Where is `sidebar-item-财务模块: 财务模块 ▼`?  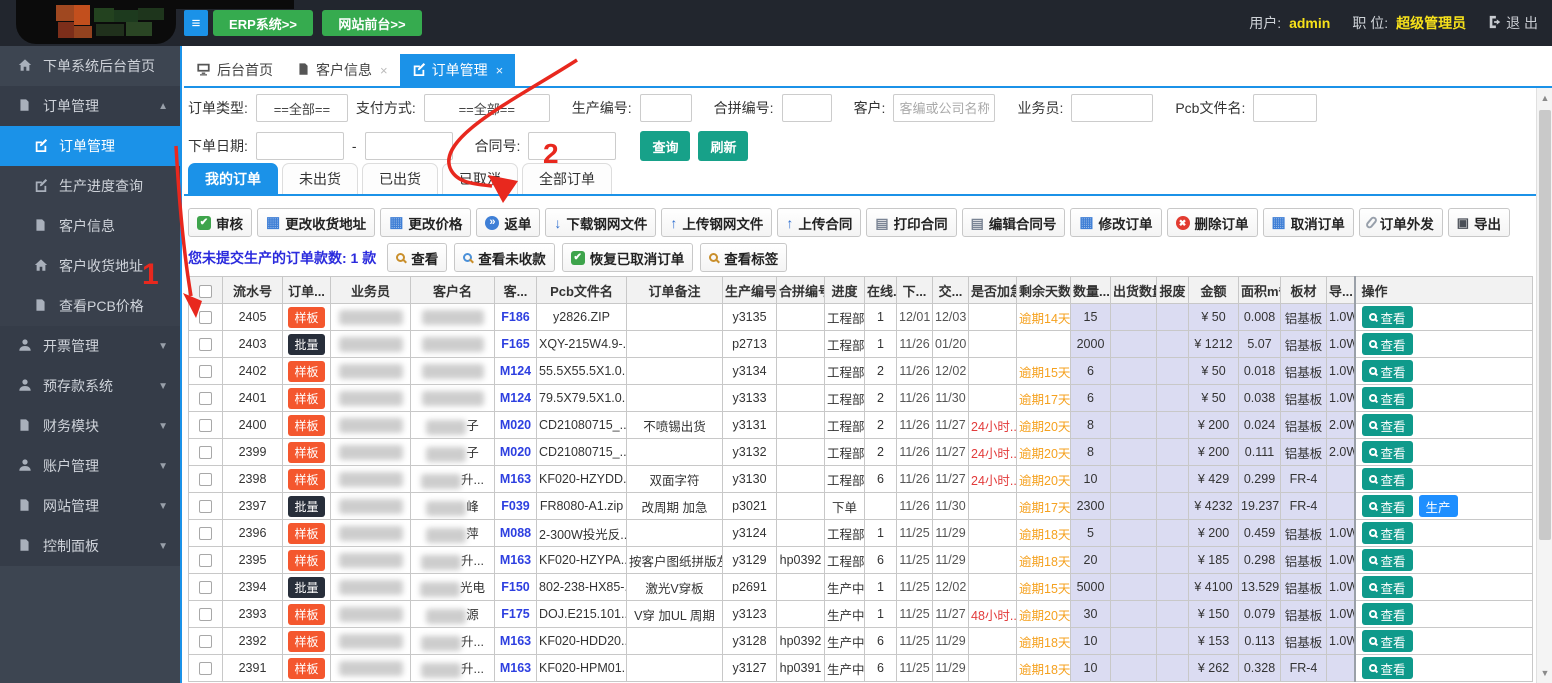
sidebar-item-财务模块: 财务模块 ▼ is located at coordinates (90, 426).